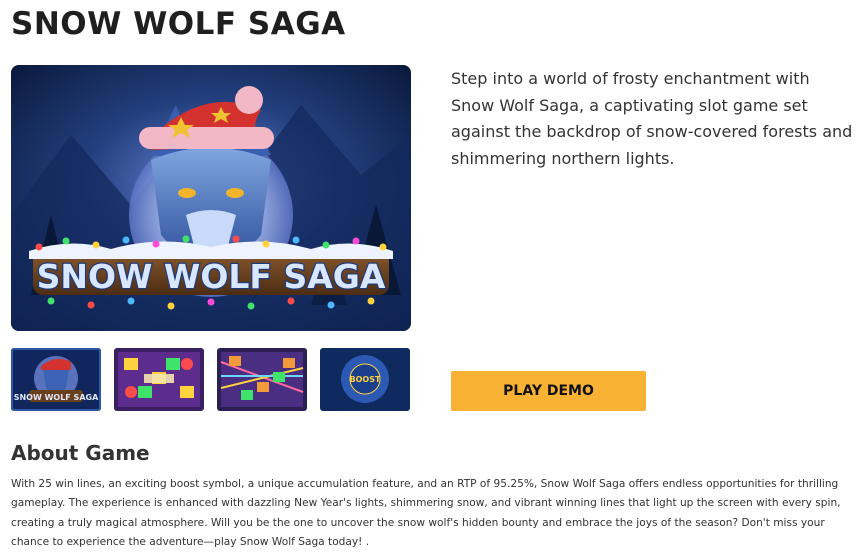  What do you see at coordinates (178, 24) in the screenshot?
I see `page-title: SNOW WOLF SAGA` at bounding box center [178, 24].